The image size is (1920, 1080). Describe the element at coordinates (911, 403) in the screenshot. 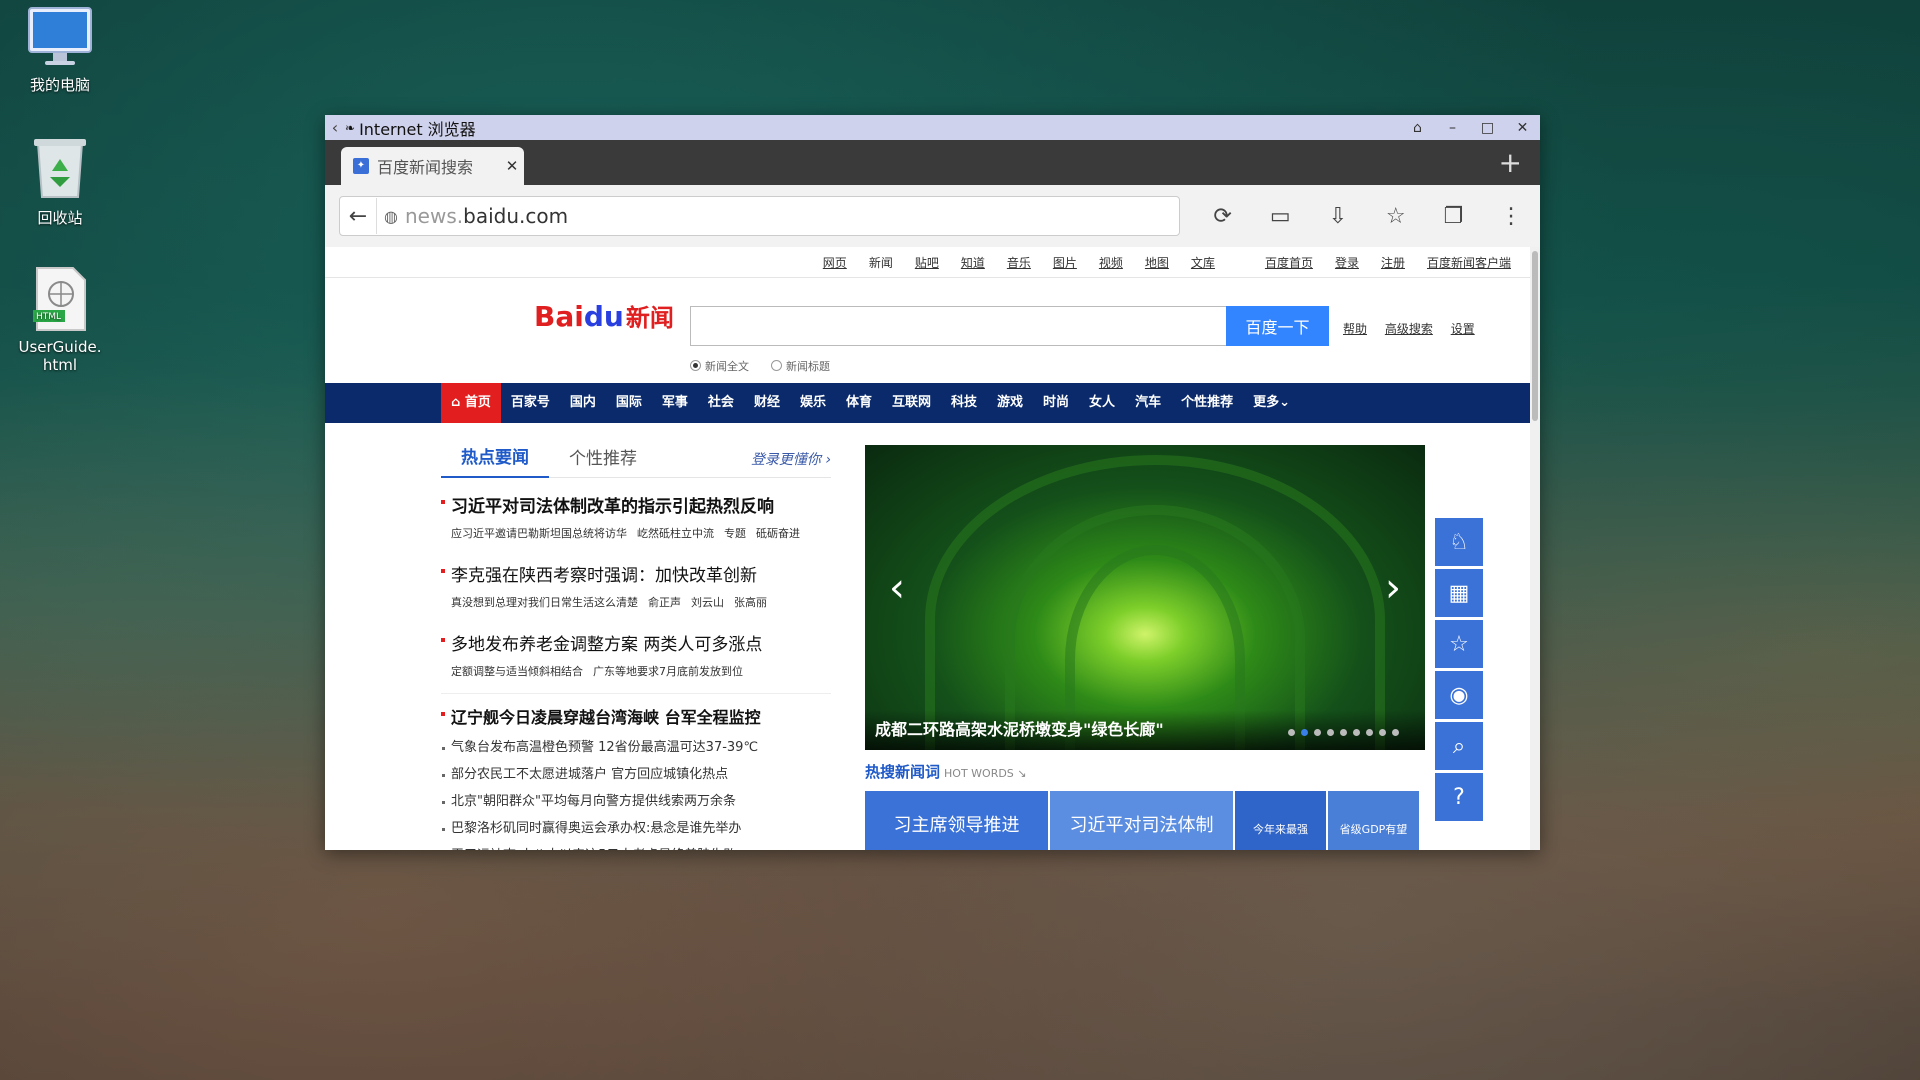

I see `category-item: 互联网` at that location.